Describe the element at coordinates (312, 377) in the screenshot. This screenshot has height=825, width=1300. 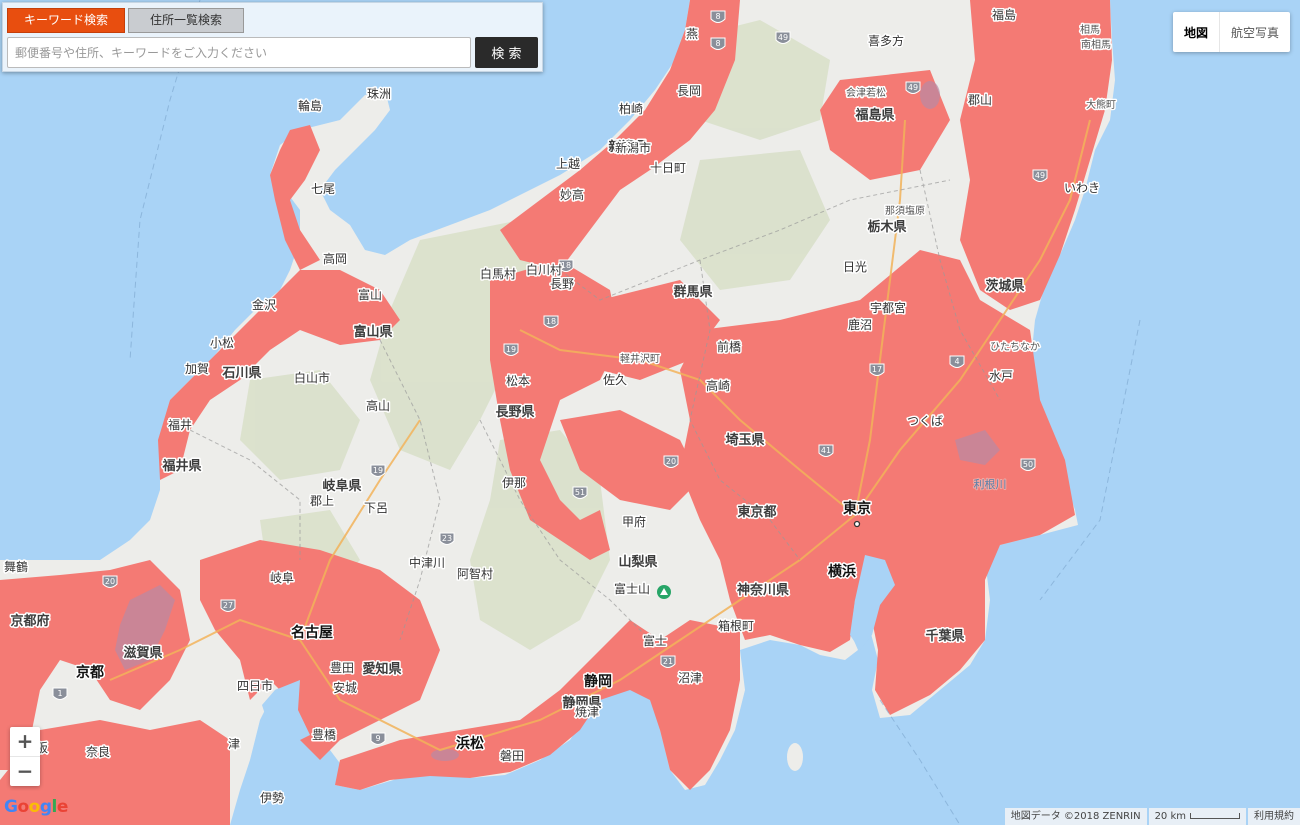
I see `city-label: 白山市` at that location.